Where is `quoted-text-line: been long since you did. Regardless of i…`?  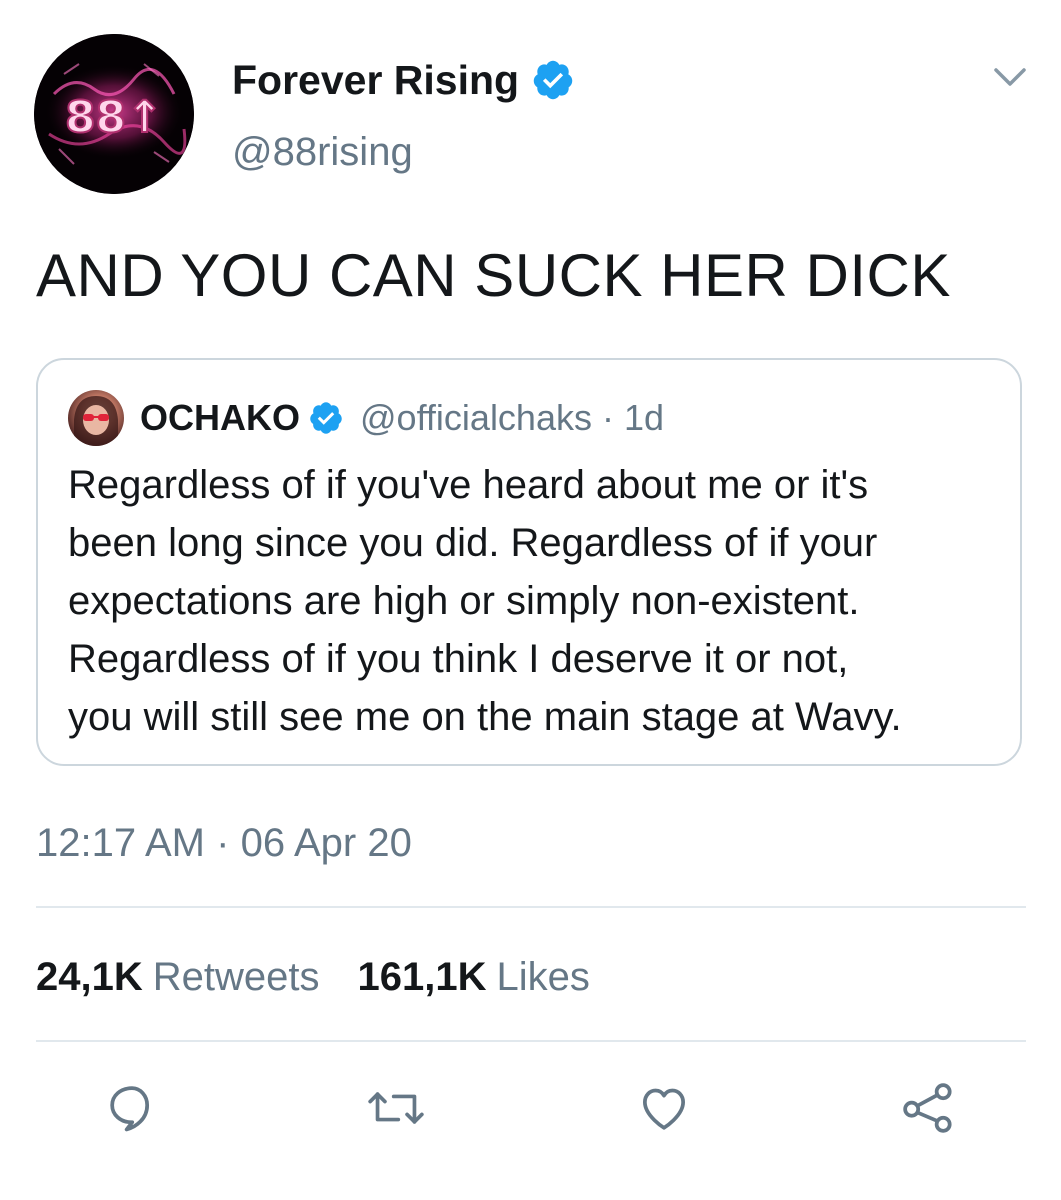
quoted-text-line: been long since you did. Regardless of i… is located at coordinates (473, 543).